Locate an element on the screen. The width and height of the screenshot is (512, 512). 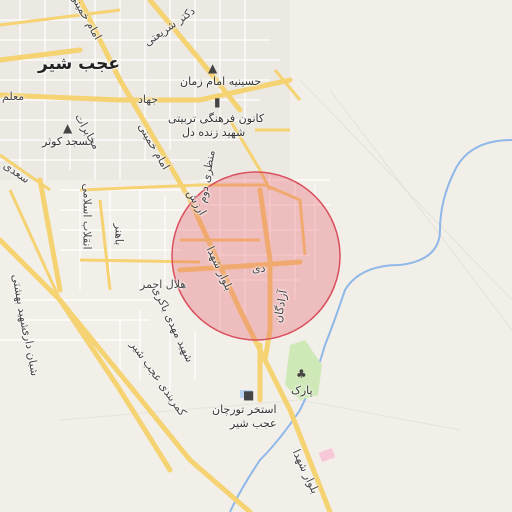
road-jahad: جهاد is located at coordinates (148, 99).